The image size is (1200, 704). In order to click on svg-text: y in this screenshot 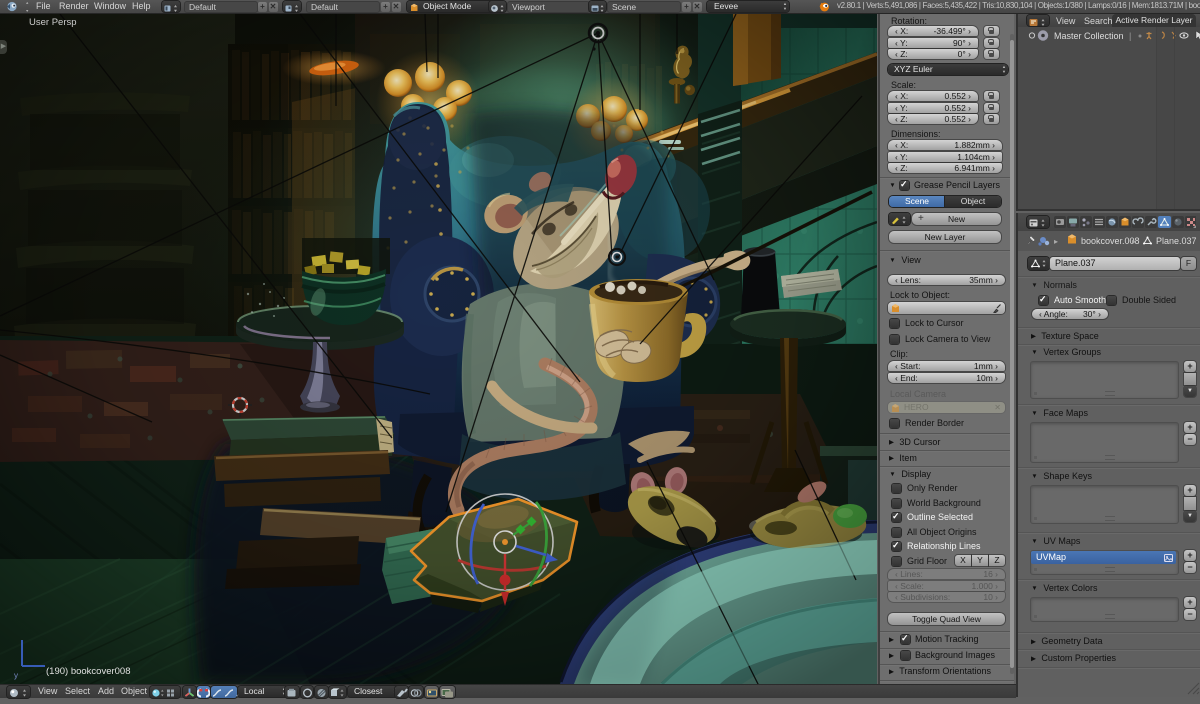, I will do `click(16, 675)`.